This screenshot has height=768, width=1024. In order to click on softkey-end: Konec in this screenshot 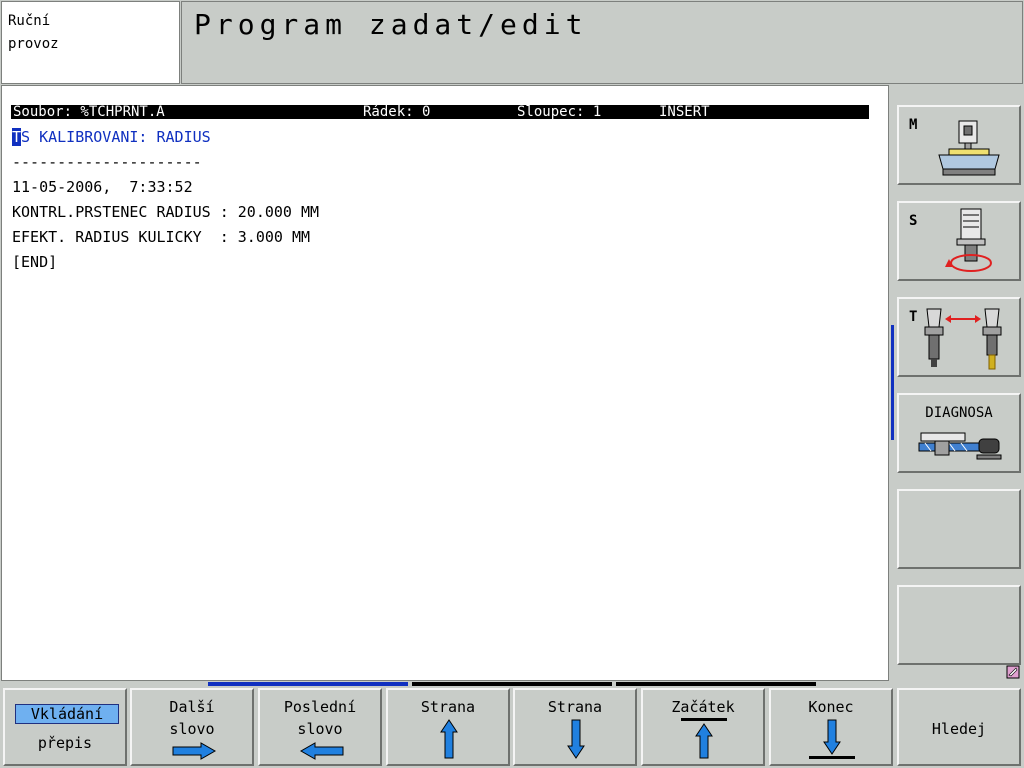, I will do `click(831, 727)`.